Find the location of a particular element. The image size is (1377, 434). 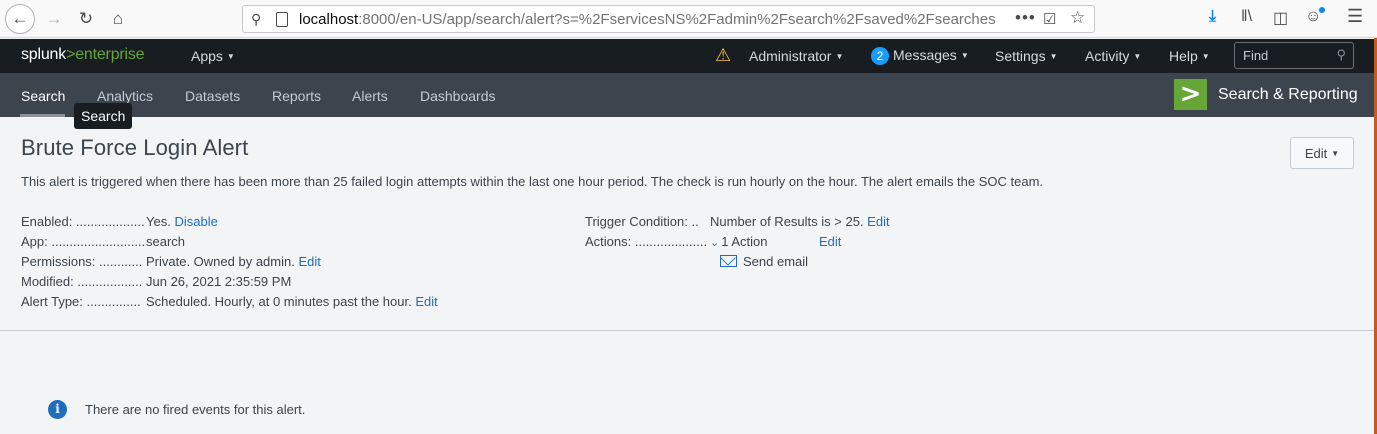

permissions-value: Private. Owned by admin. is located at coordinates (220, 261).